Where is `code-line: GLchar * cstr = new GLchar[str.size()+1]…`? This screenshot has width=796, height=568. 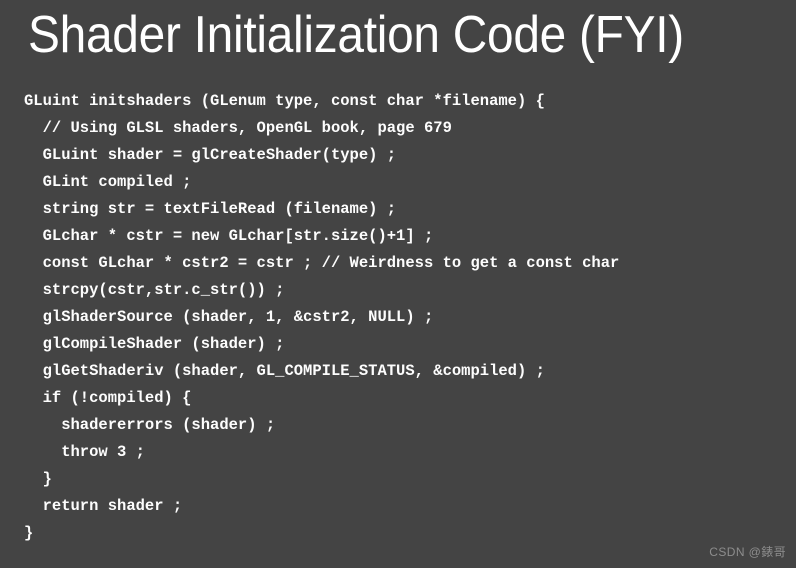
code-line: GLchar * cstr = new GLchar[str.size()+1]… is located at coordinates (229, 236).